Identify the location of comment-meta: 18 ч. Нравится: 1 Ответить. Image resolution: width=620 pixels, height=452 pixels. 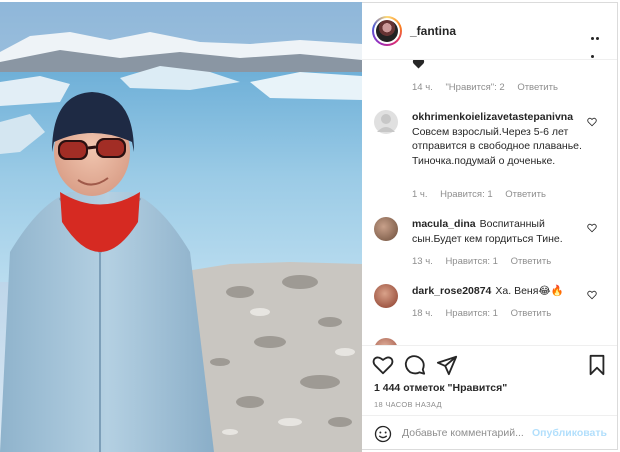
(486, 313).